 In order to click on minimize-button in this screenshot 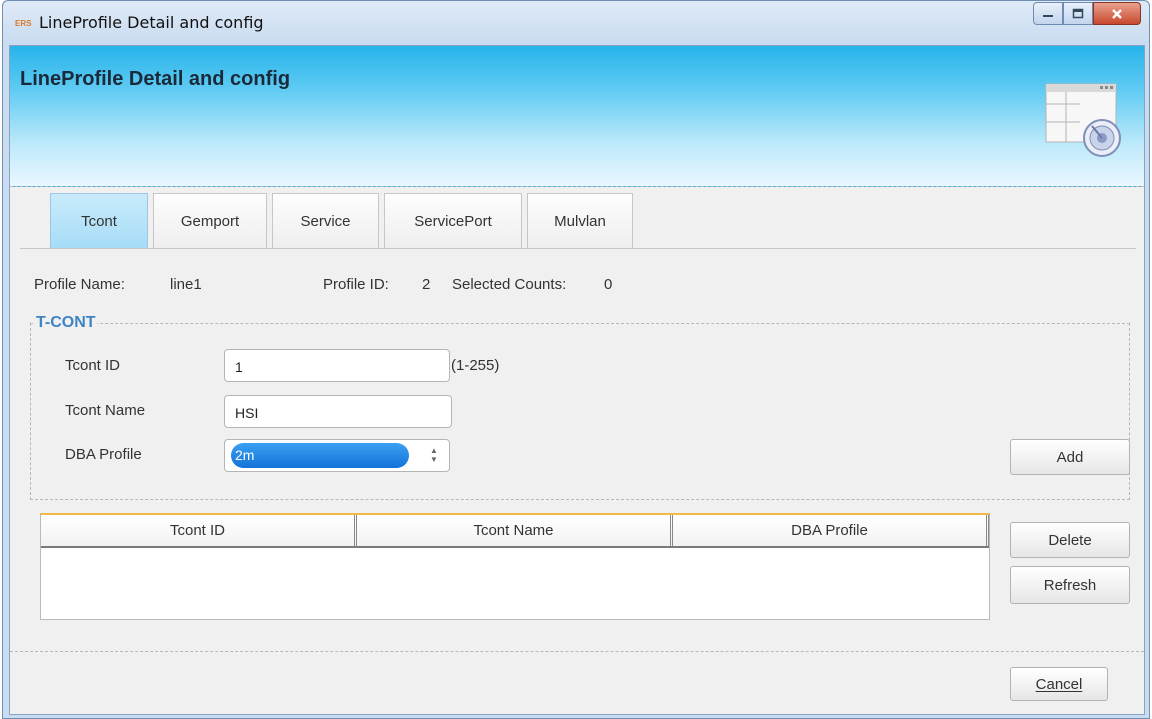, I will do `click(1048, 13)`.